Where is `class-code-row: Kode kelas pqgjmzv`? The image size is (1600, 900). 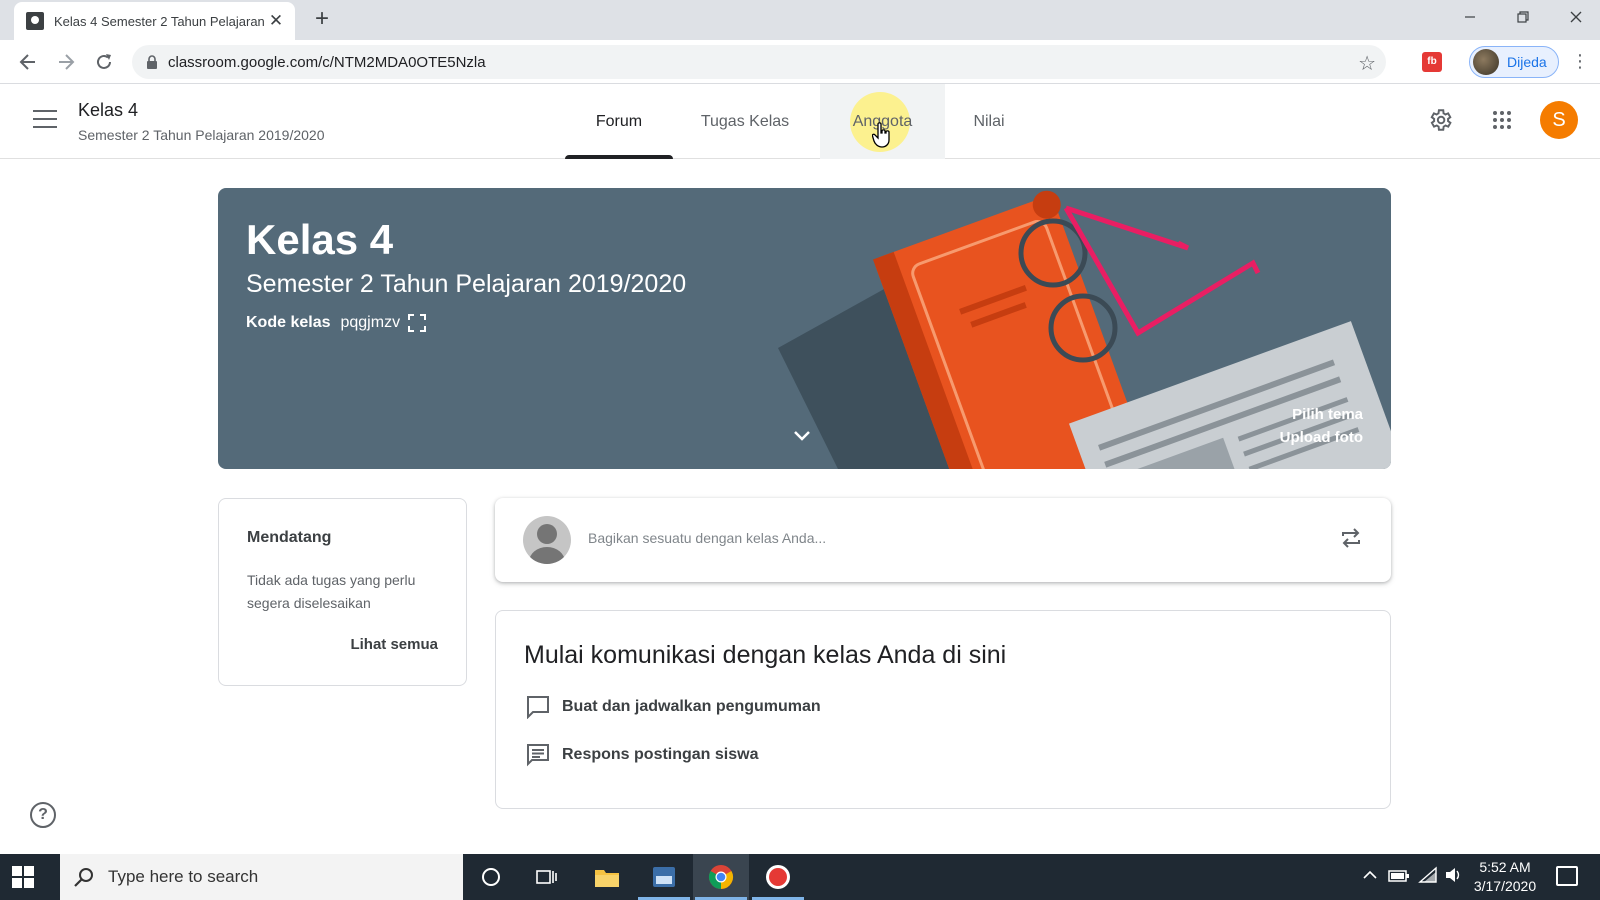 class-code-row: Kode kelas pqgjmzv is located at coordinates (336, 323).